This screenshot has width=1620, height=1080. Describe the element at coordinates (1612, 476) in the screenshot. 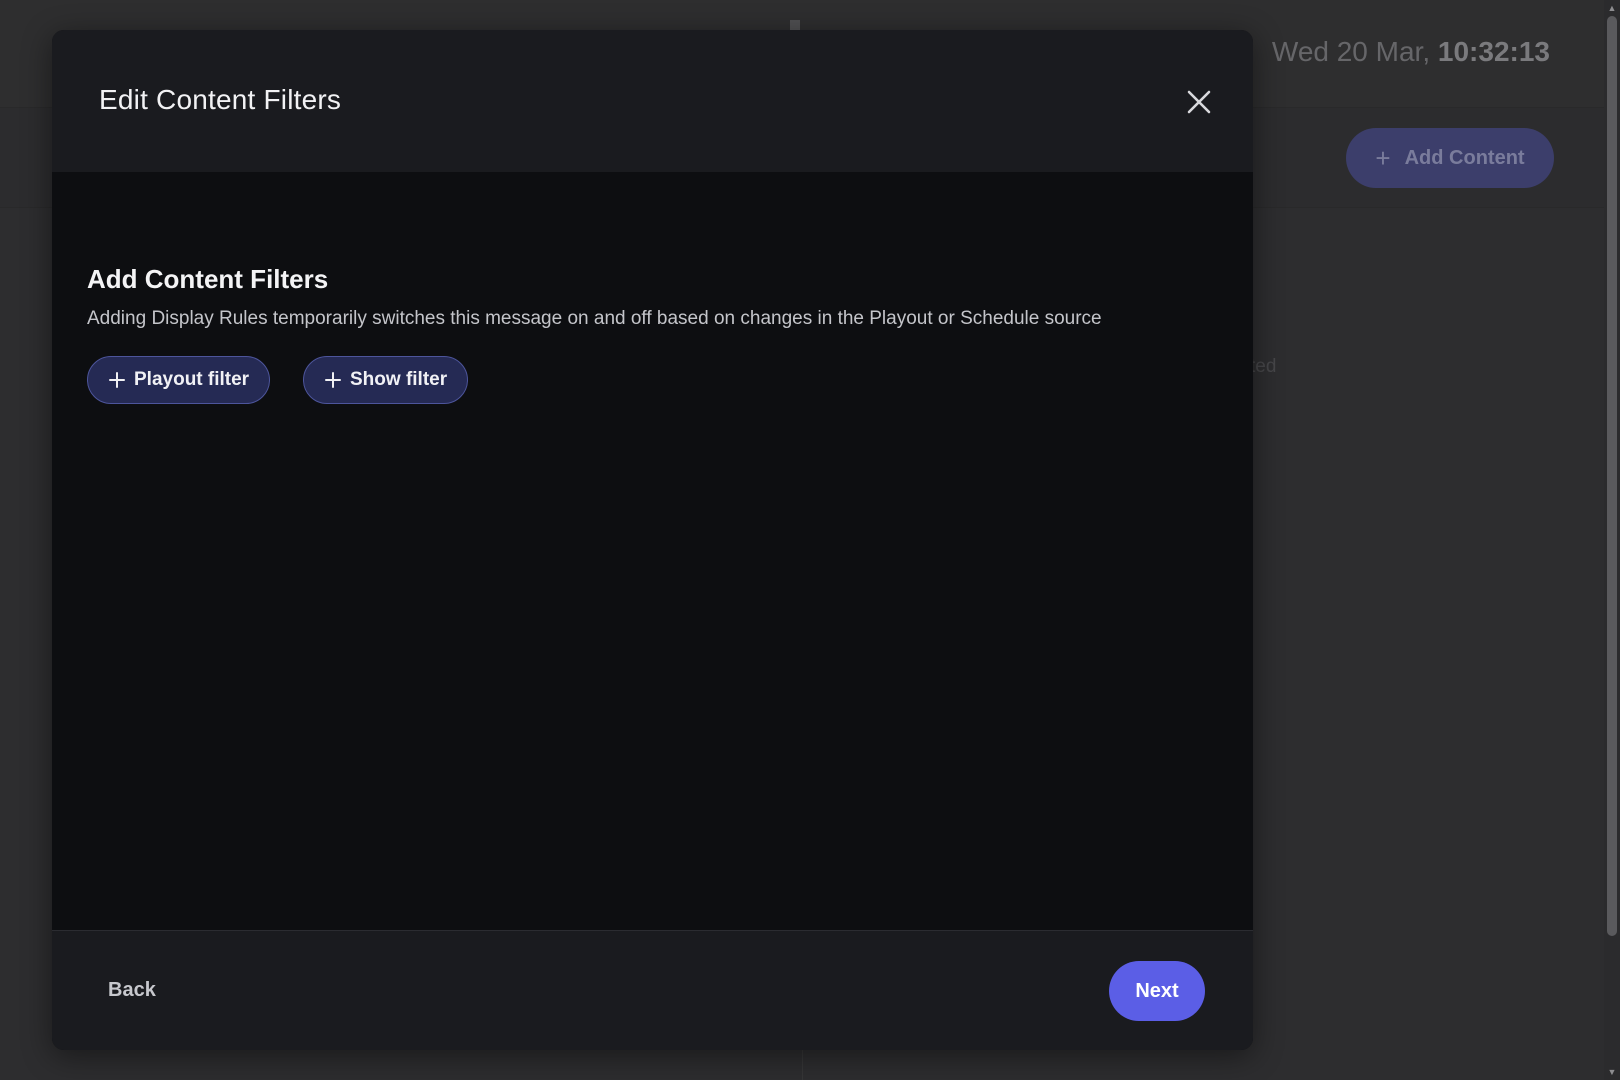

I see `scrollbar-thumb` at that location.